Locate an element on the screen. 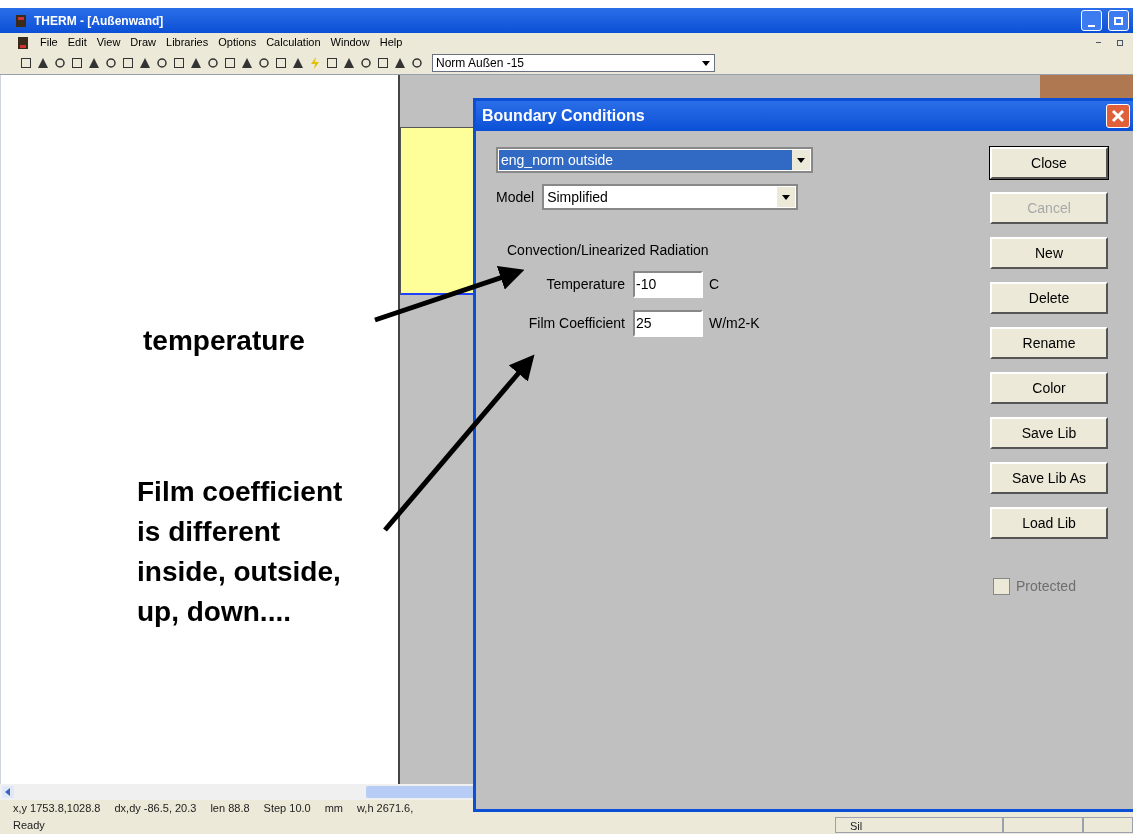 The image size is (1133, 834). status-field: x,y 1753.8,1028.8 is located at coordinates (57, 808).